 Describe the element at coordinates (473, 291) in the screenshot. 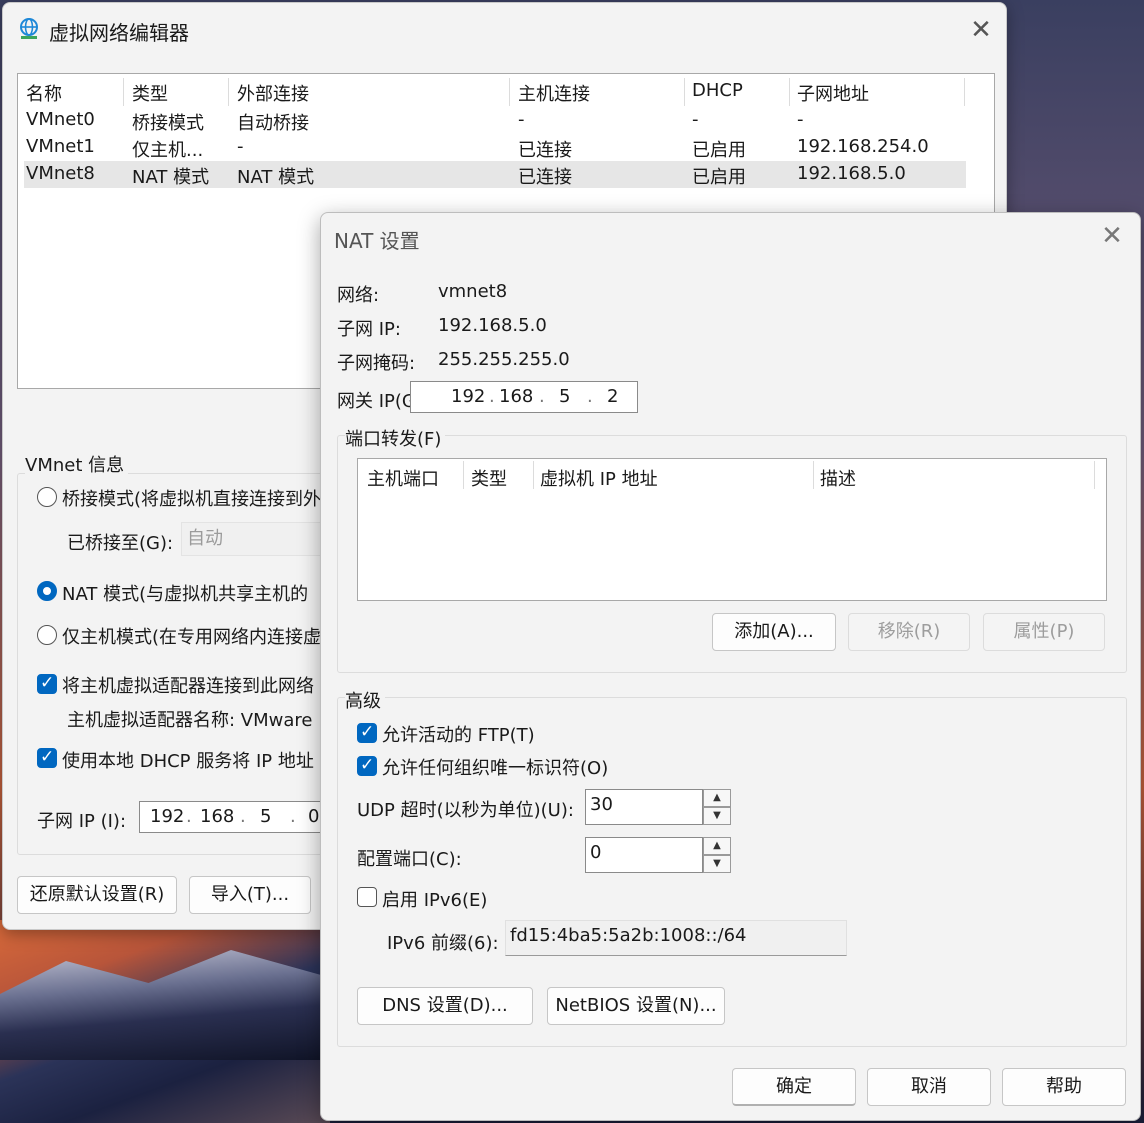

I see `network-value: vmnet8` at that location.